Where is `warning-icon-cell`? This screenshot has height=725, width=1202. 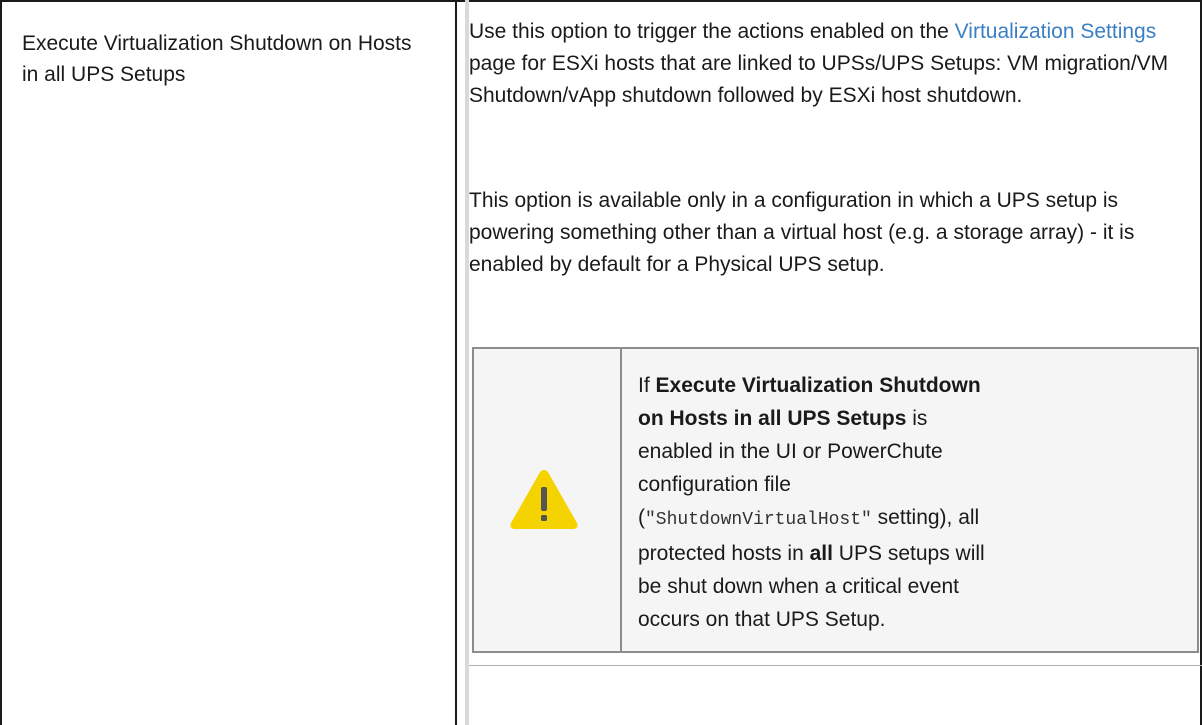
warning-icon-cell is located at coordinates (548, 500).